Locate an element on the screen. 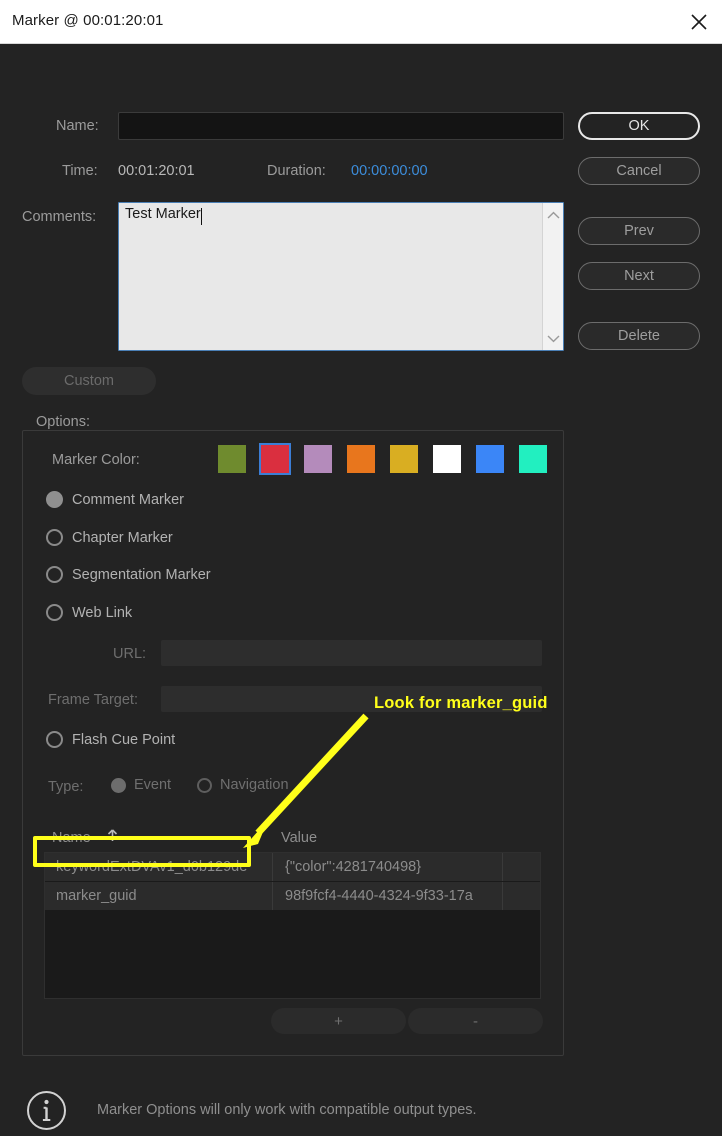 The width and height of the screenshot is (722, 1136). time-label: Time: is located at coordinates (80, 171).